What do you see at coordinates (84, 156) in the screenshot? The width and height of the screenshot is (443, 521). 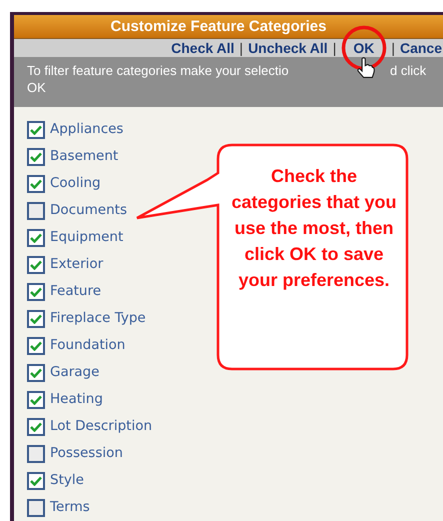 I see `category-label: Basement` at bounding box center [84, 156].